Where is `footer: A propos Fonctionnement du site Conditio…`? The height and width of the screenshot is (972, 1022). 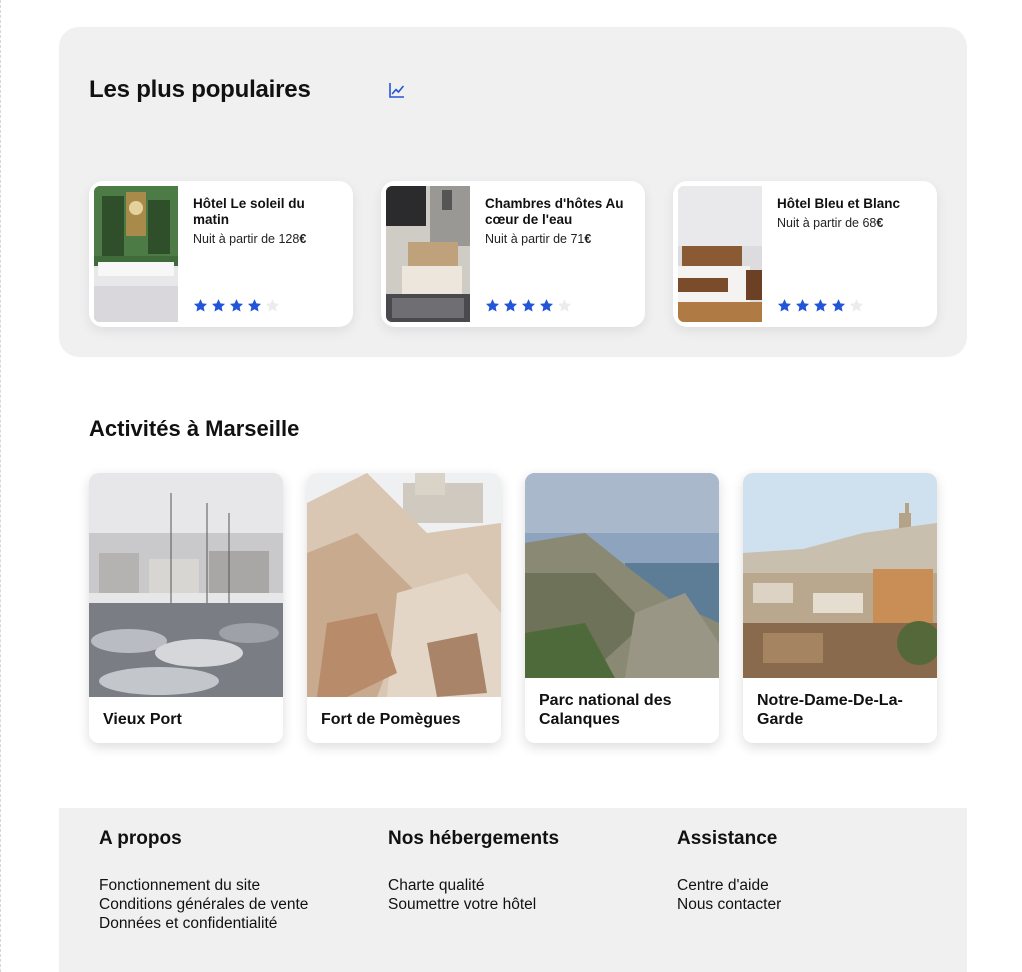 footer: A propos Fonctionnement du site Conditio… is located at coordinates (513, 890).